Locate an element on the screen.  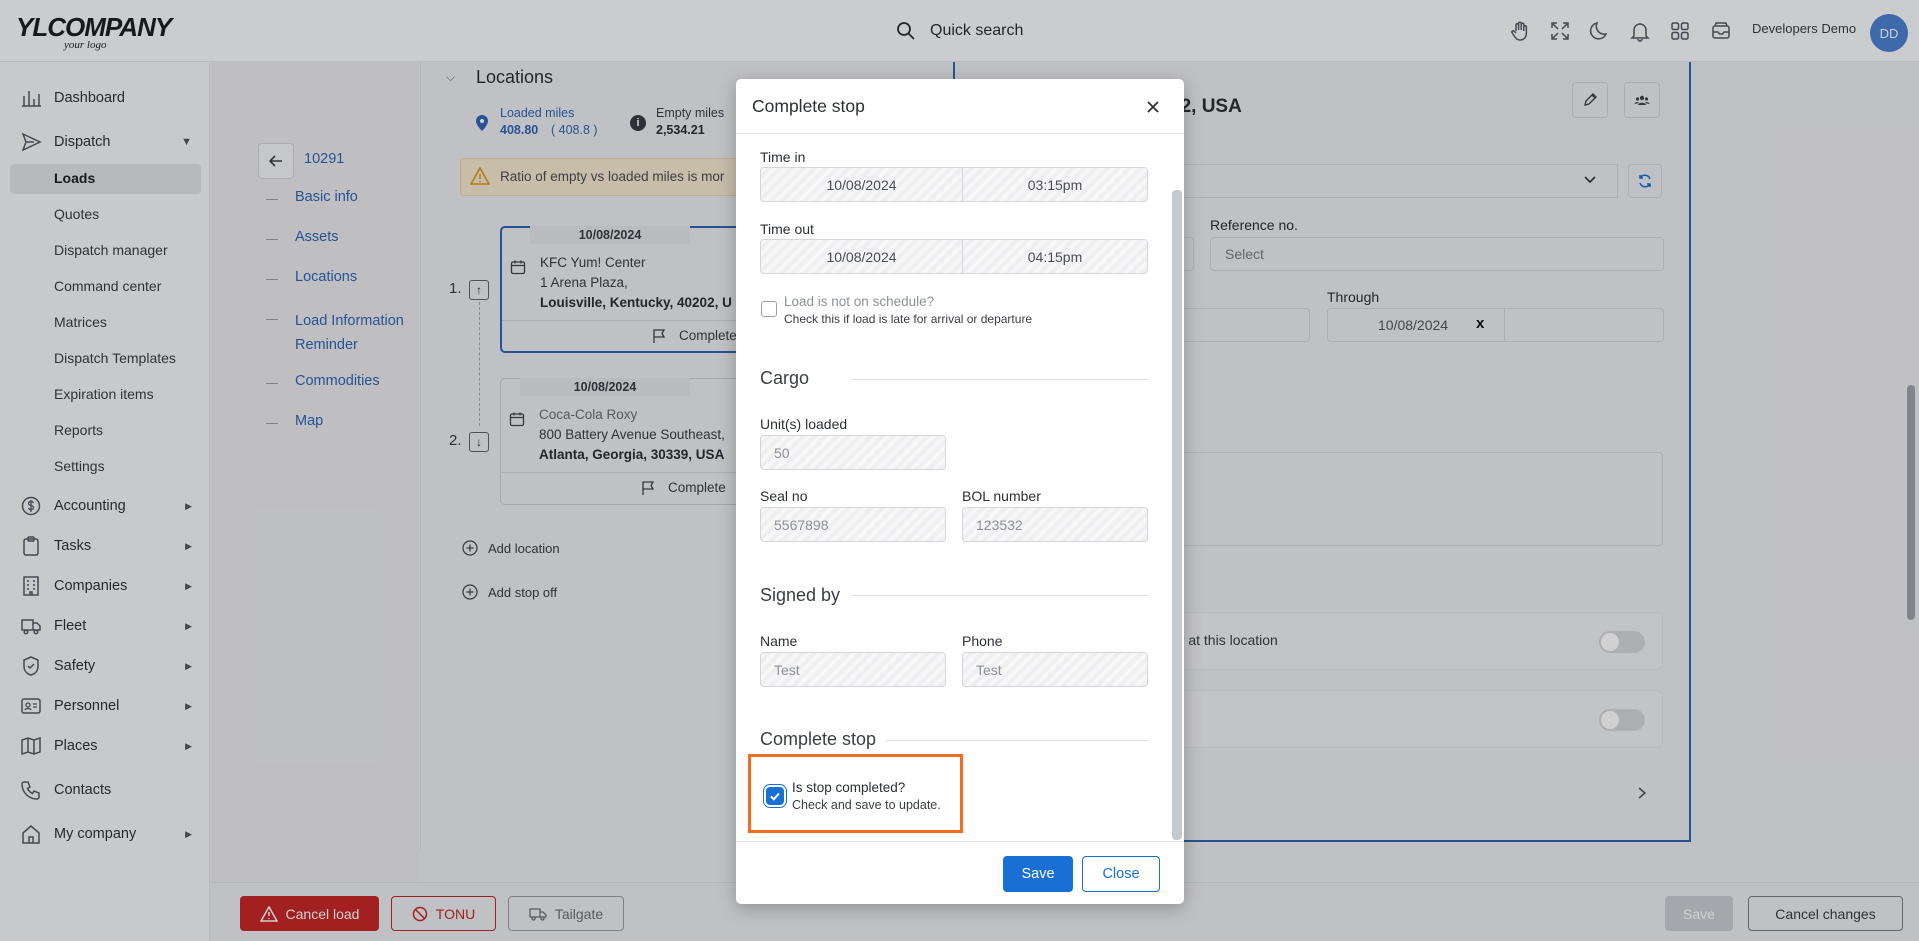
modal-close-button is located at coordinates (1153, 107).